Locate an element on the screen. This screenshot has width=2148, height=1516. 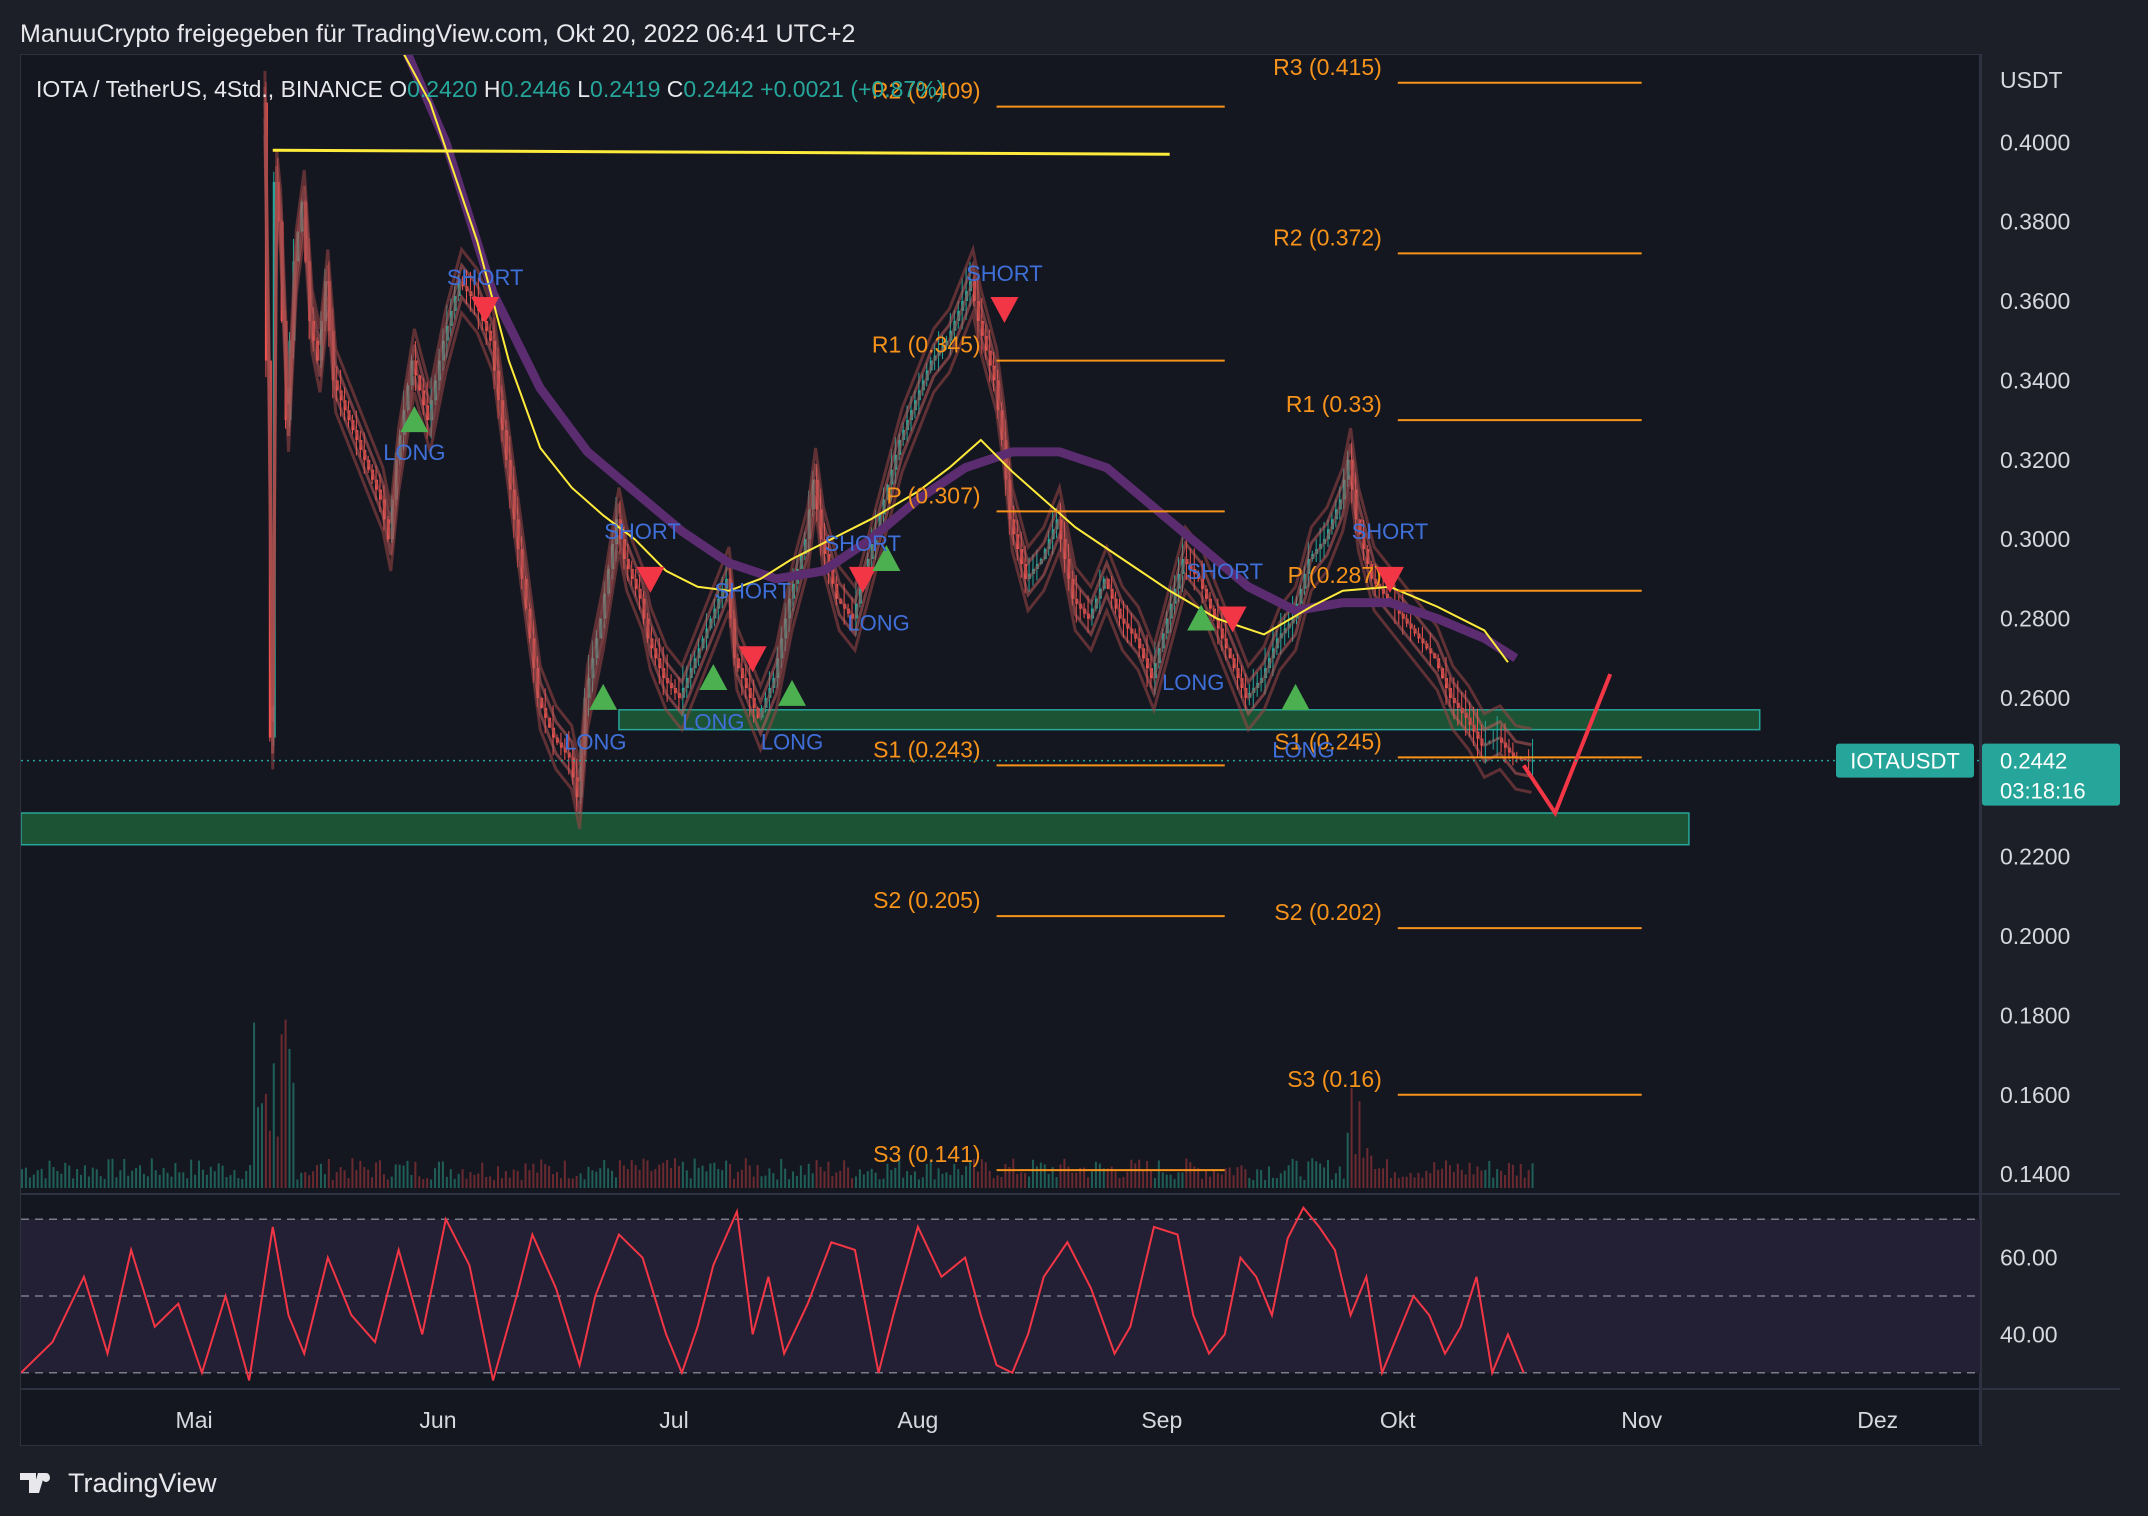
projection-path is located at coordinates (1567, 745).